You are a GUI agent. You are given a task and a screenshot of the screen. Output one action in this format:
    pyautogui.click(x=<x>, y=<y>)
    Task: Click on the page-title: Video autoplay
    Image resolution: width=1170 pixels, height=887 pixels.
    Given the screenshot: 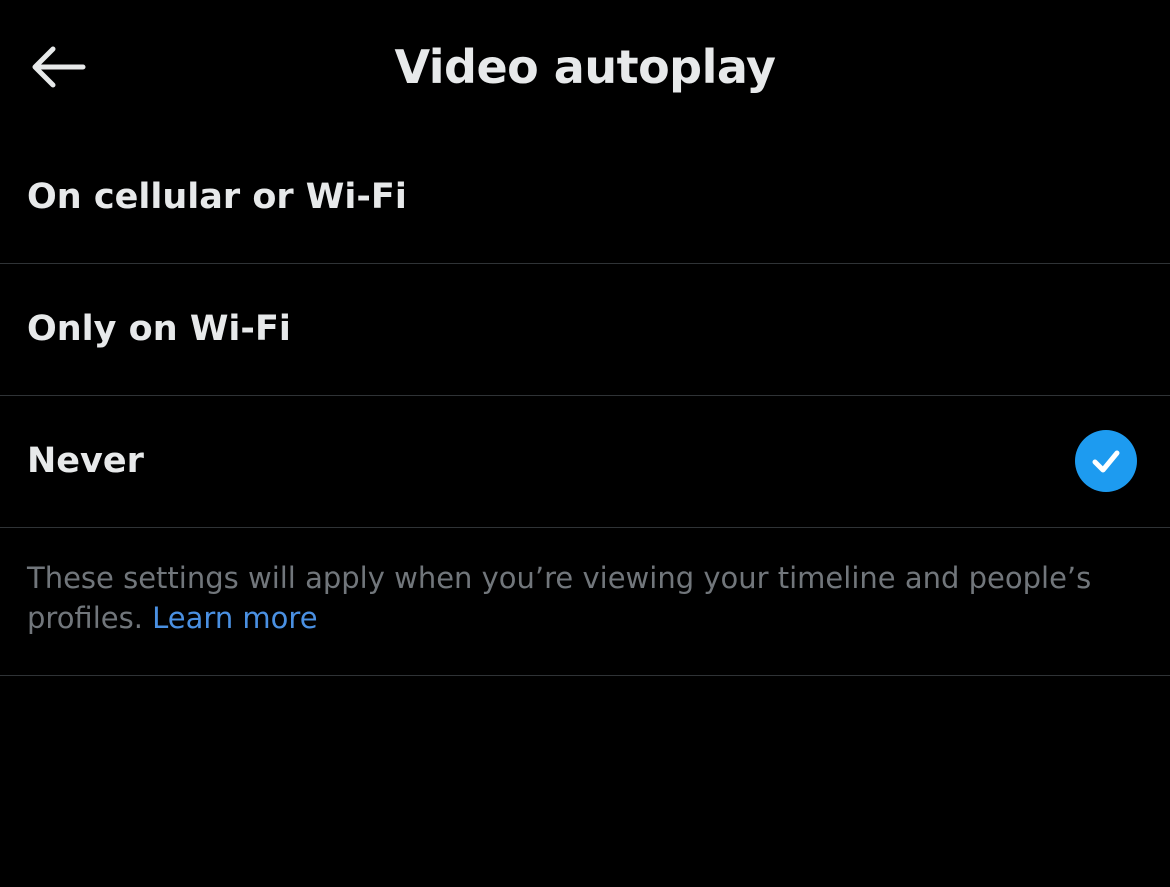 What is the action you would take?
    pyautogui.click(x=585, y=67)
    